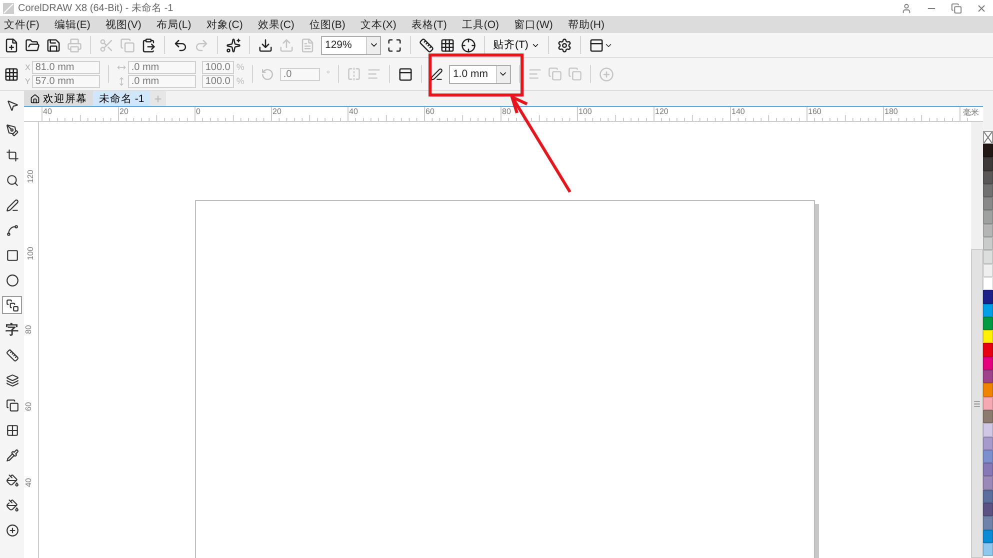  Describe the element at coordinates (53, 45) in the screenshot. I see `save-button` at that location.